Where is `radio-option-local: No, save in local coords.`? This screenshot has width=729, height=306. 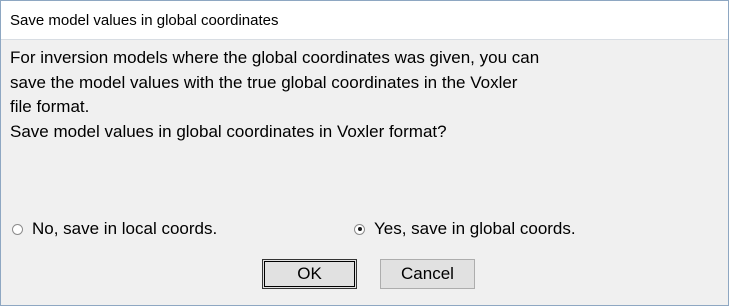
radio-option-local: No, save in local coords. is located at coordinates (114, 229).